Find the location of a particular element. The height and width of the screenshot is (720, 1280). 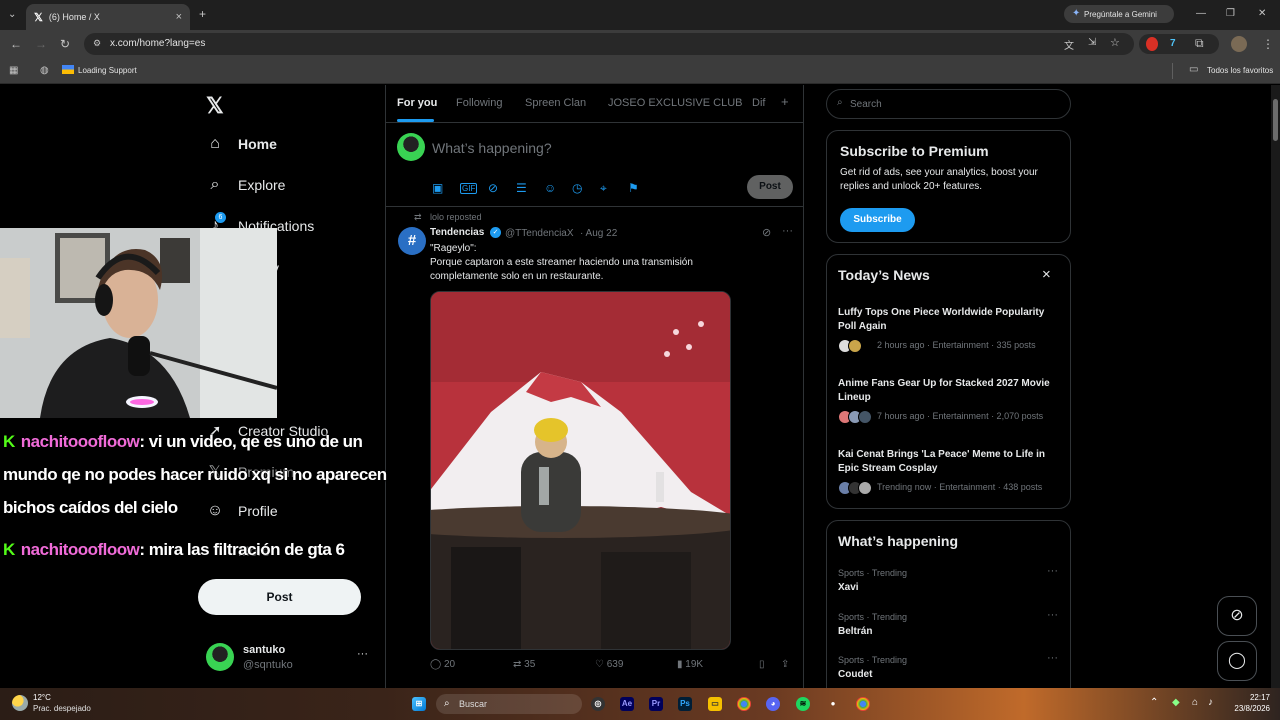

maximize-button: ❐ is located at coordinates (1230, 14).